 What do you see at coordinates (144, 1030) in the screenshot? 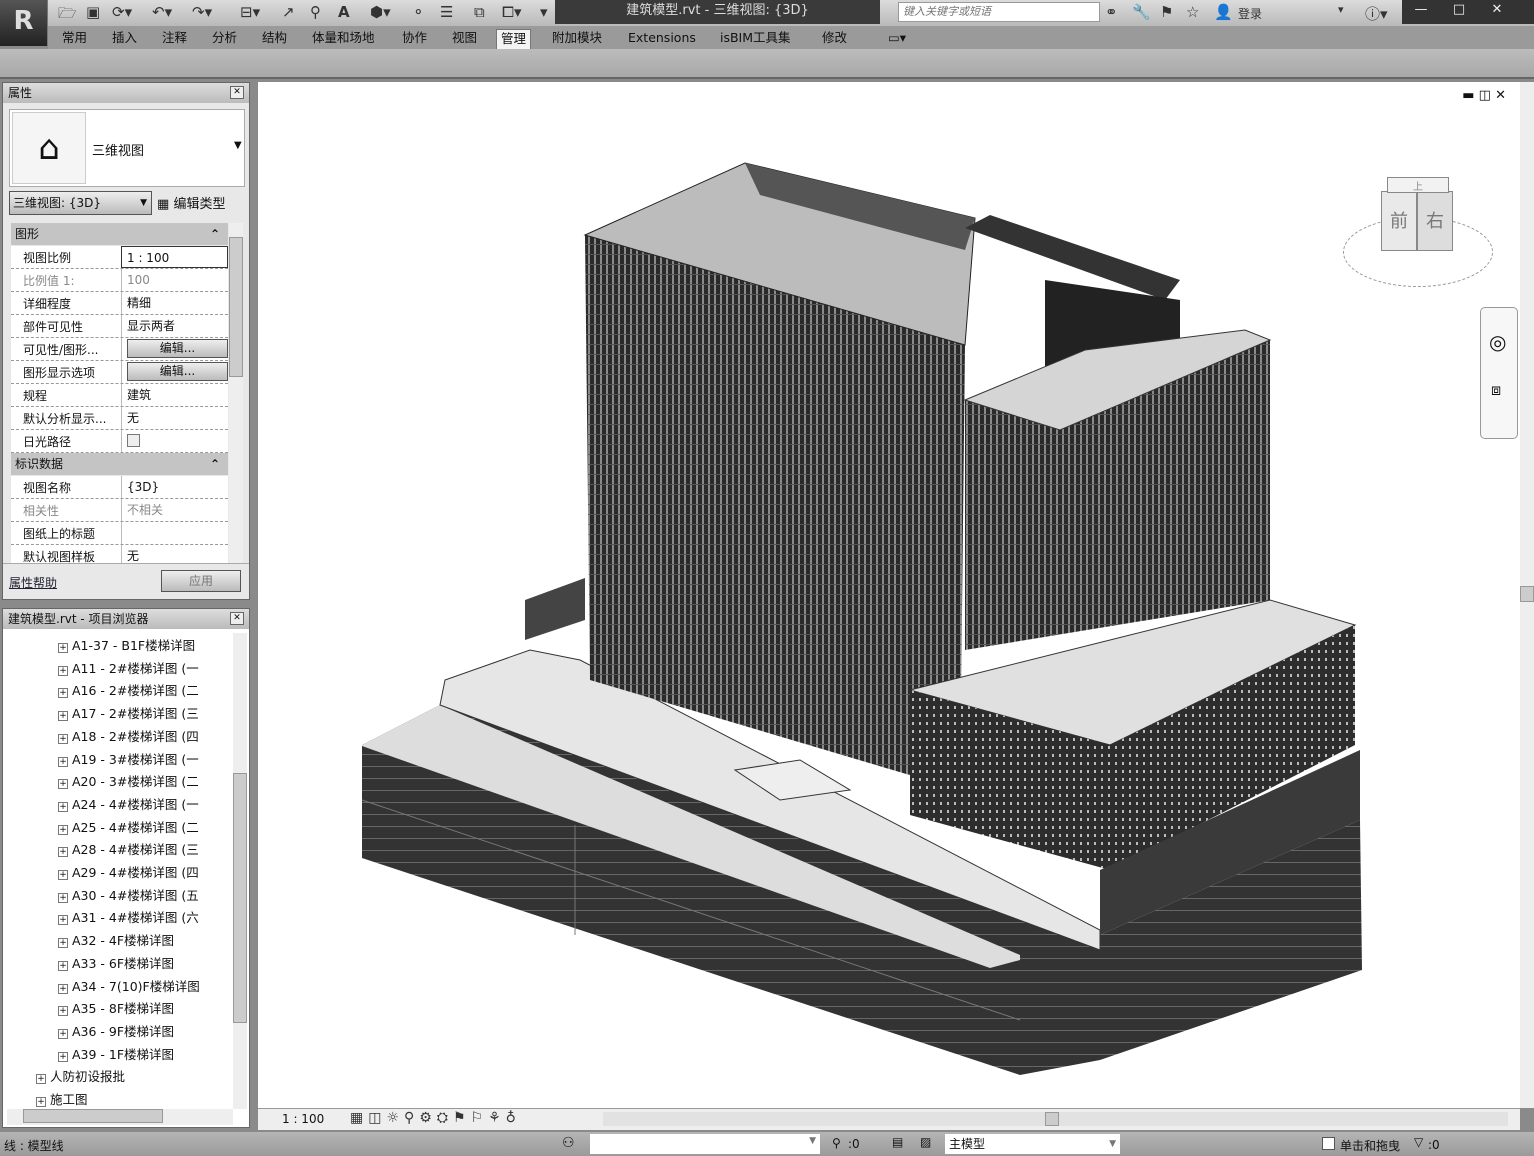
I see `browser-item: + A36 - 9F楼梯详图` at bounding box center [144, 1030].